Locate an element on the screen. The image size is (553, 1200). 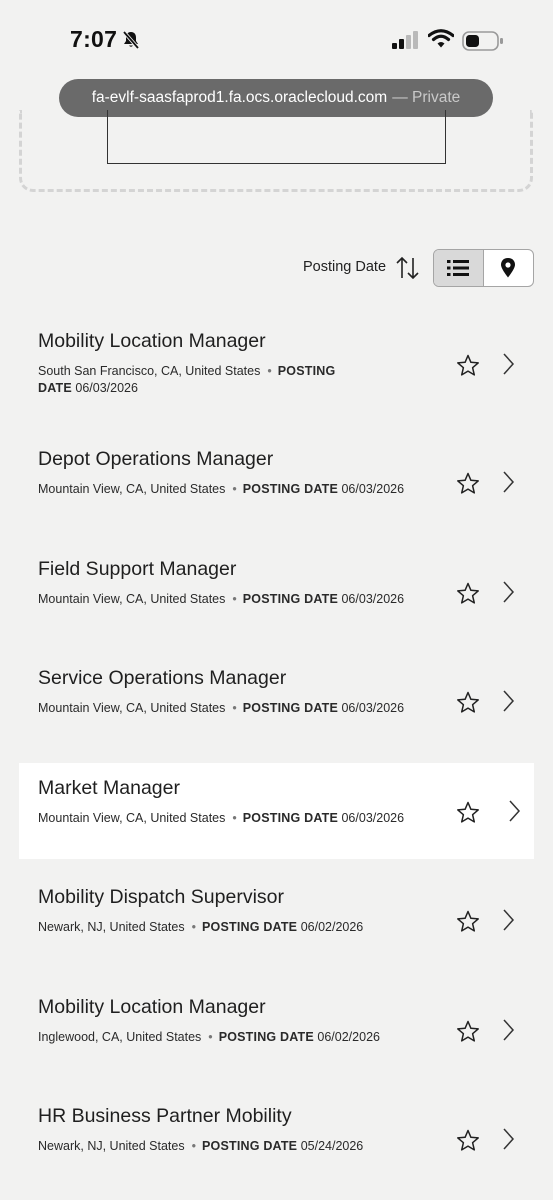
posting-date-label: DATE is located at coordinates (55, 388).